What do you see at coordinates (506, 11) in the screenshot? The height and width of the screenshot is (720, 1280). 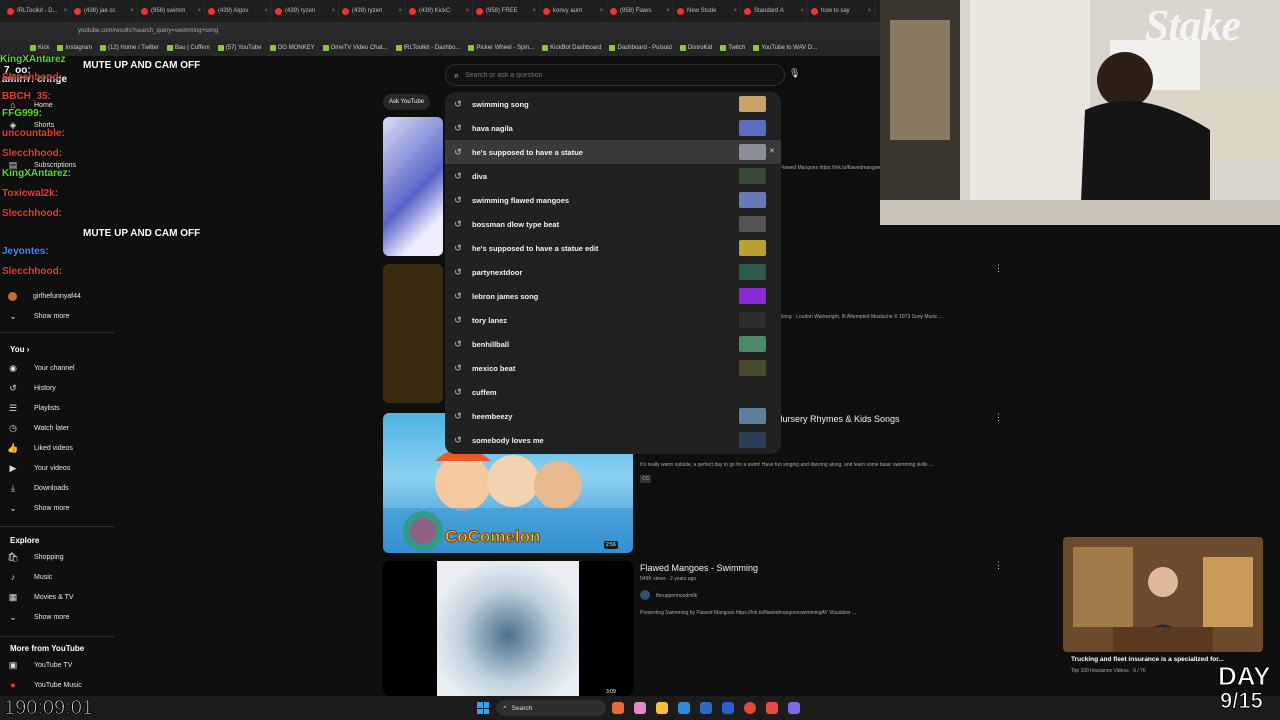 I see `browser-tab: (958) FREE ×` at bounding box center [506, 11].